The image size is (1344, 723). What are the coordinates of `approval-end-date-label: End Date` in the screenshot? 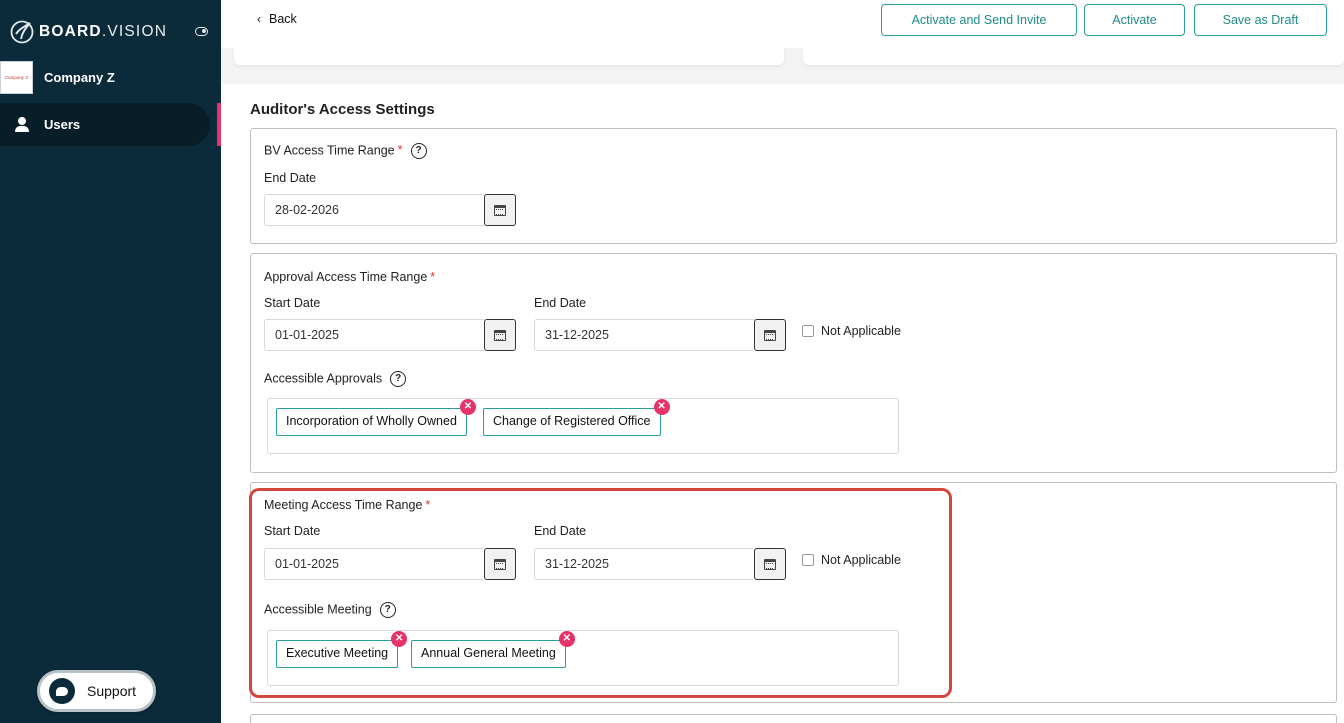 It's located at (560, 303).